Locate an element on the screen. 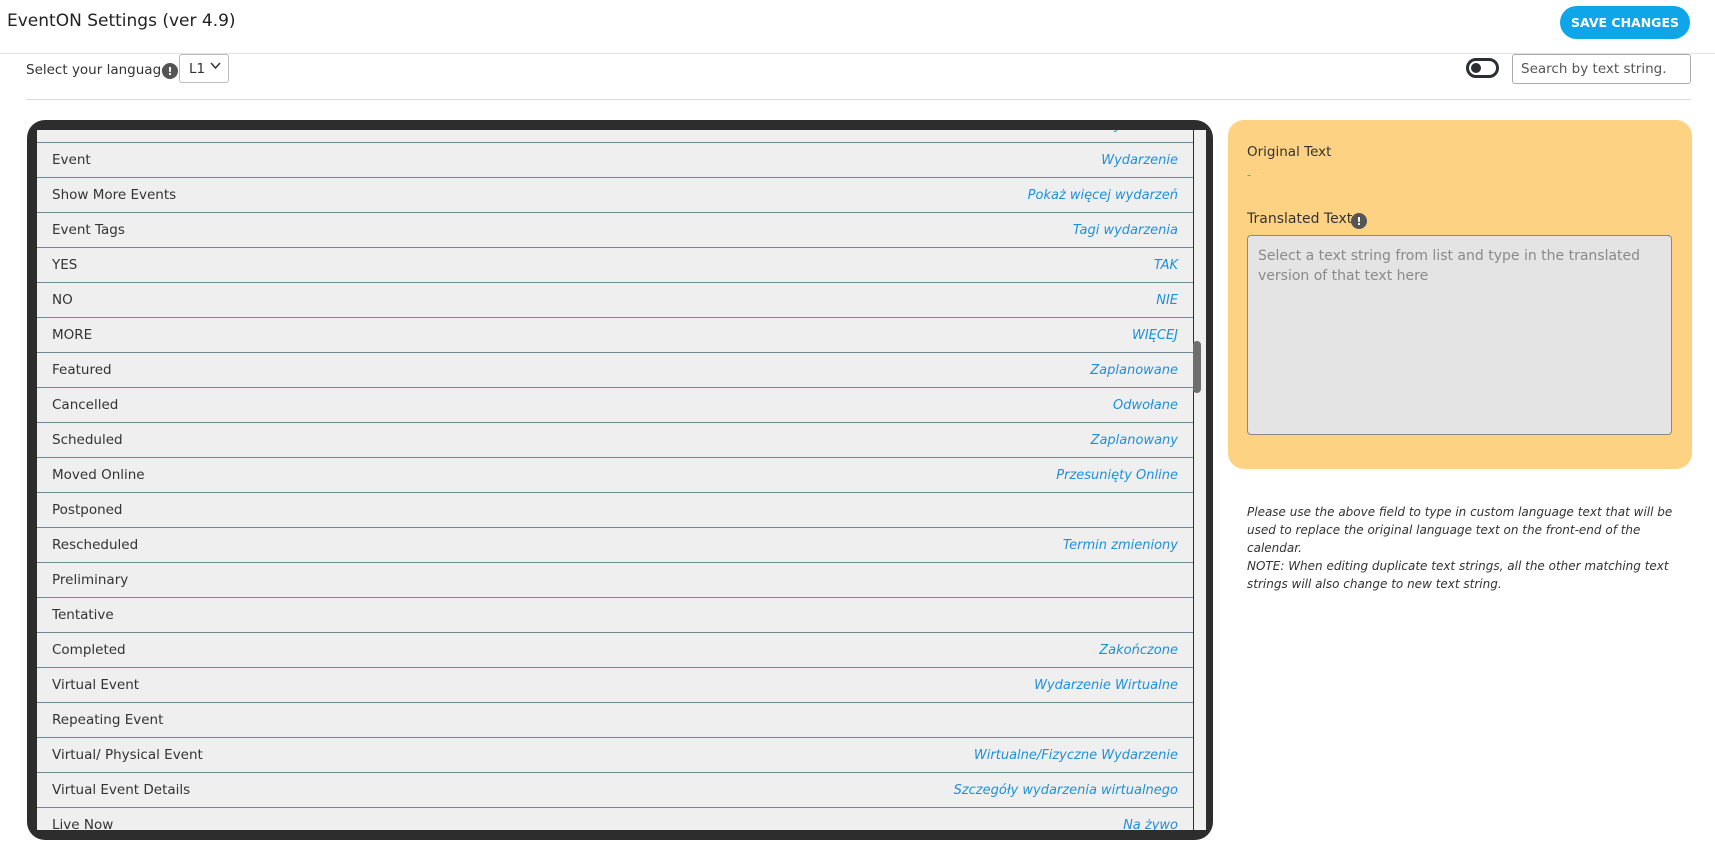 The width and height of the screenshot is (1715, 848). text-string-row: Tentative is located at coordinates (615, 615).